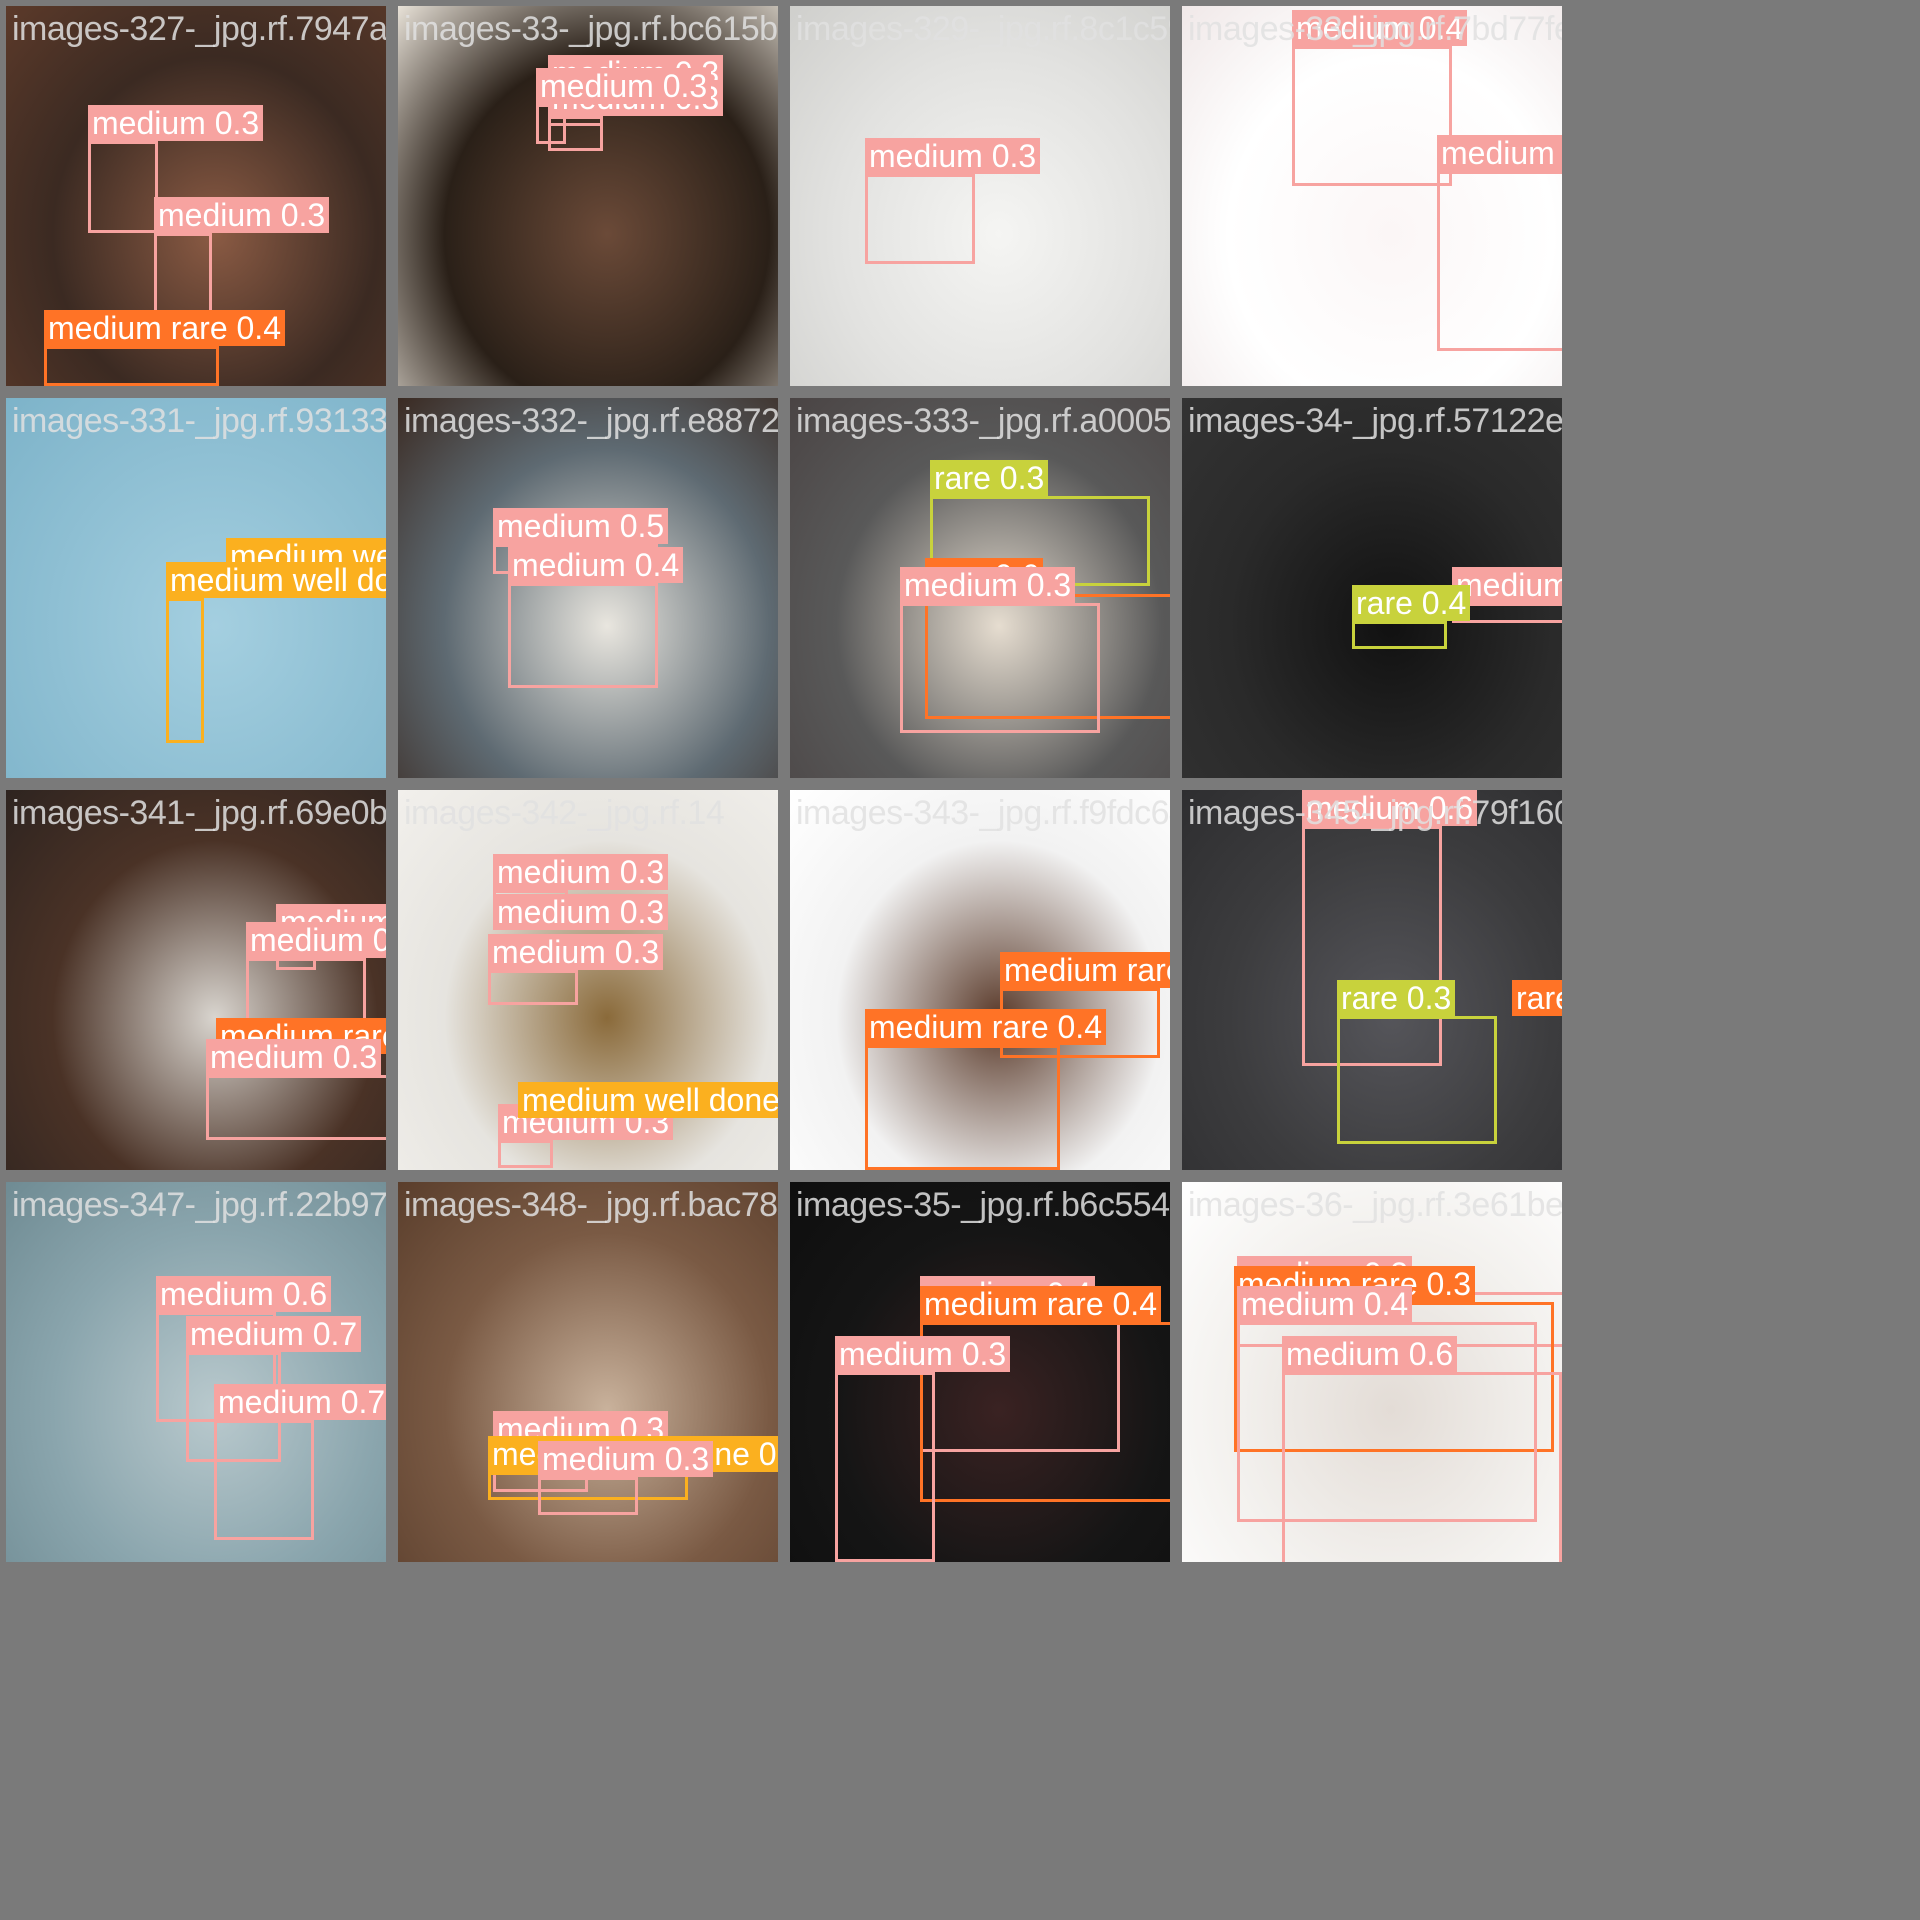 The width and height of the screenshot is (1920, 1920). I want to click on image-filename: images-333-_jpg.rf.a000556, so click(983, 421).